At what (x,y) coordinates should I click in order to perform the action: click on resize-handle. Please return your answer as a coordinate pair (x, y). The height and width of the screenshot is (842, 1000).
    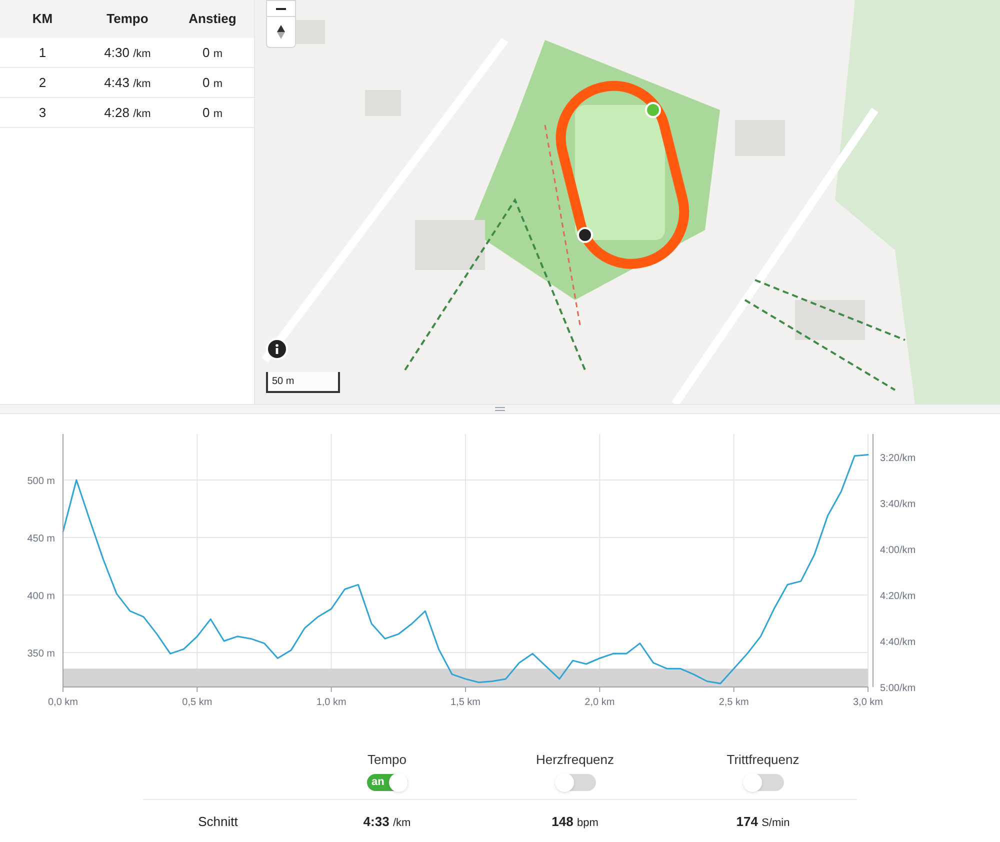
    Looking at the image, I should click on (500, 409).